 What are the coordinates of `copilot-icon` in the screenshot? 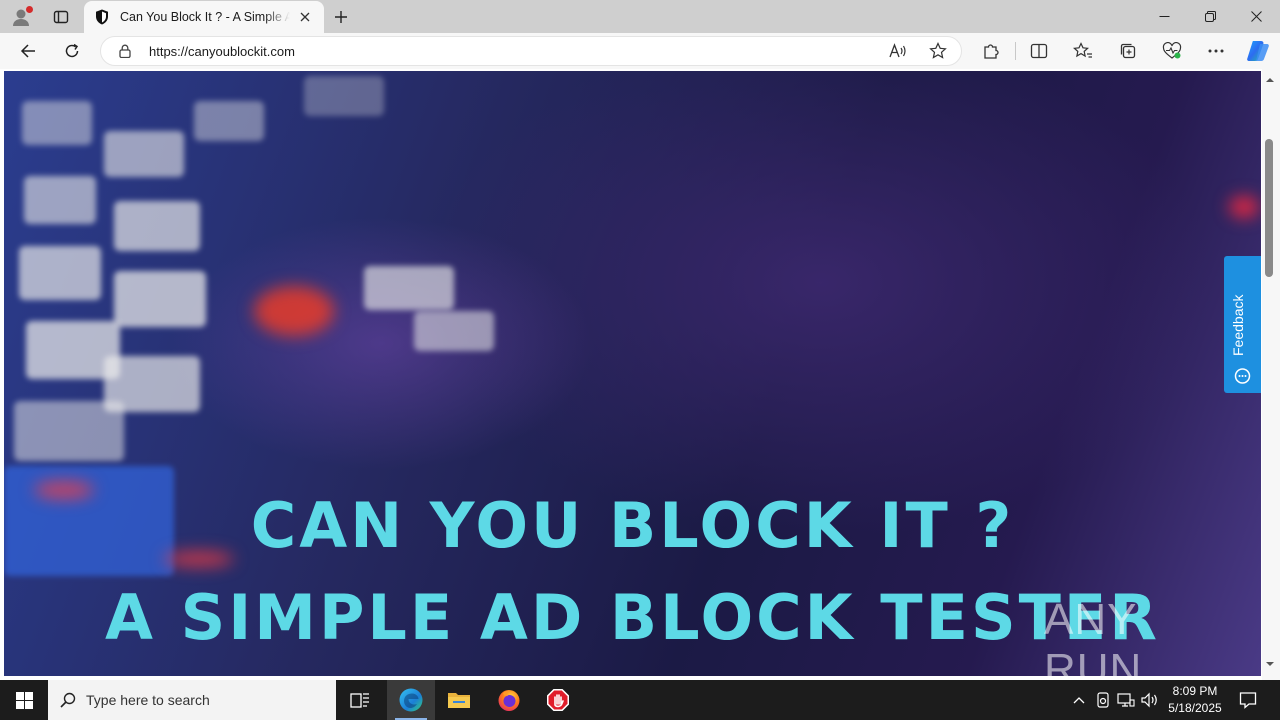 It's located at (1258, 51).